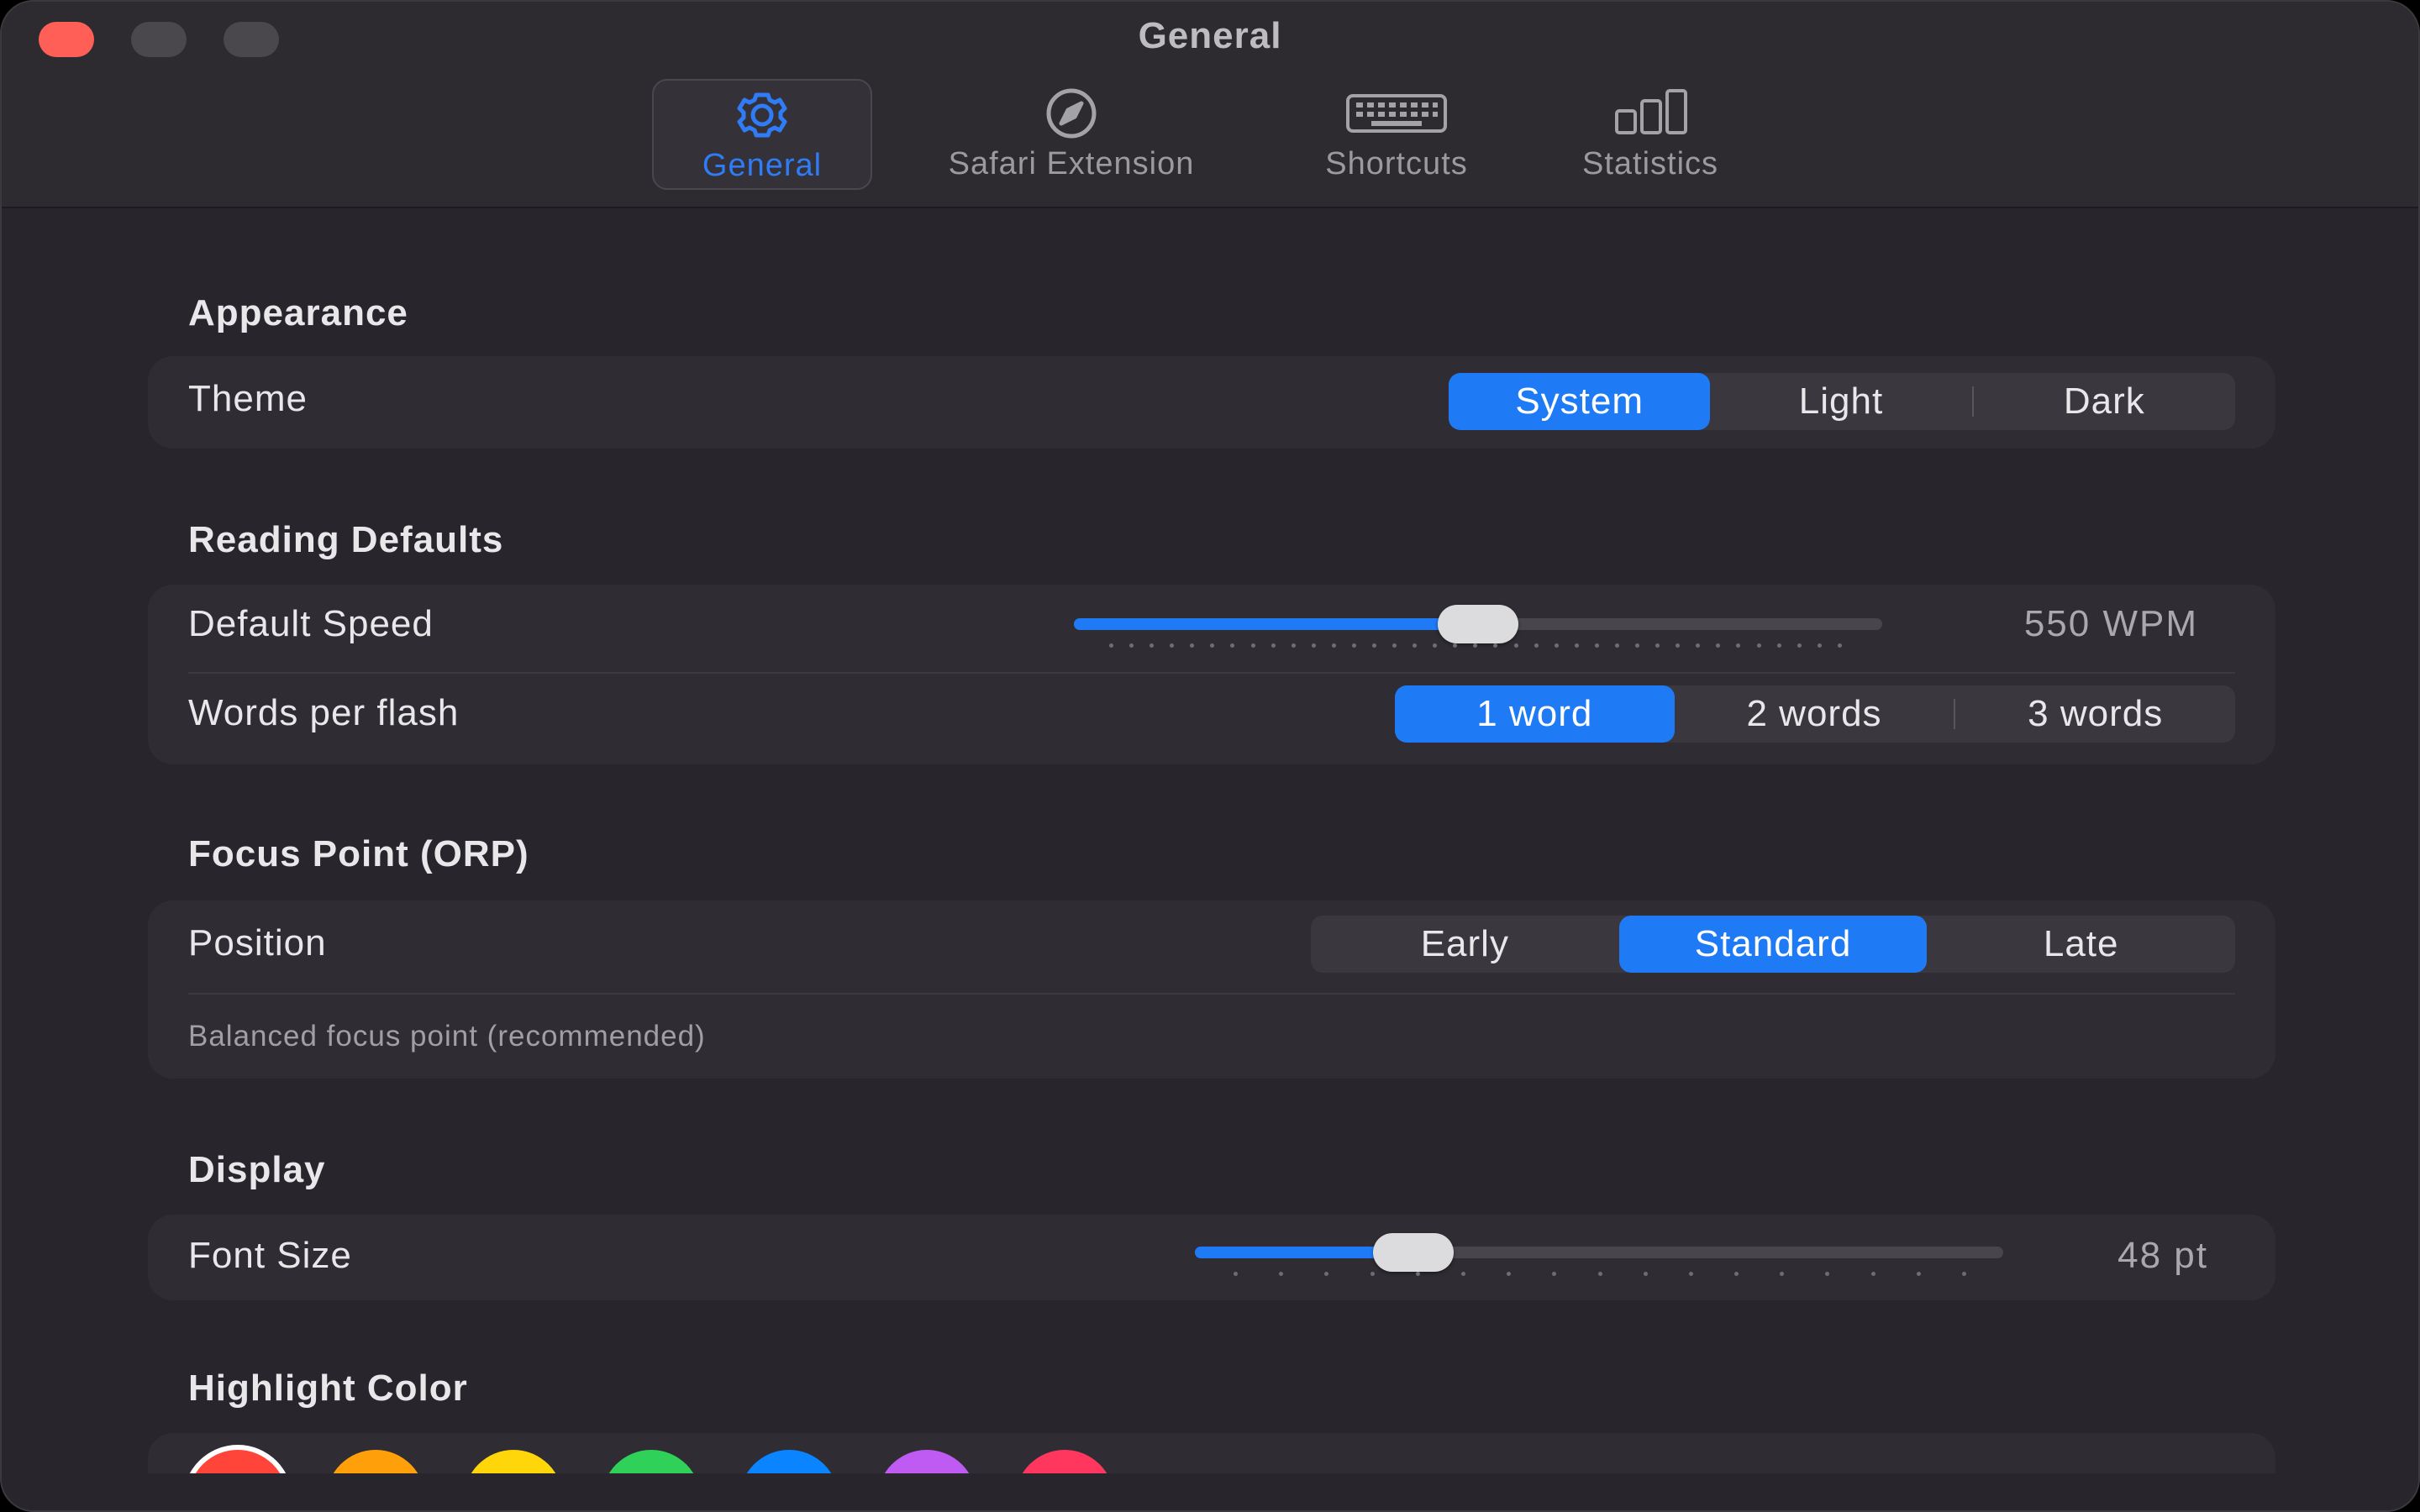 This screenshot has width=2420, height=1512. Describe the element at coordinates (2095, 714) in the screenshot. I see `words-option-3: 3 words` at that location.